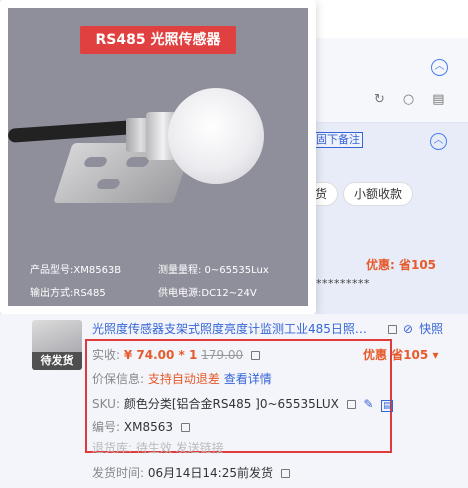 This screenshot has width=468, height=488. What do you see at coordinates (216, 136) in the screenshot?
I see `sensor-dome` at bounding box center [216, 136].